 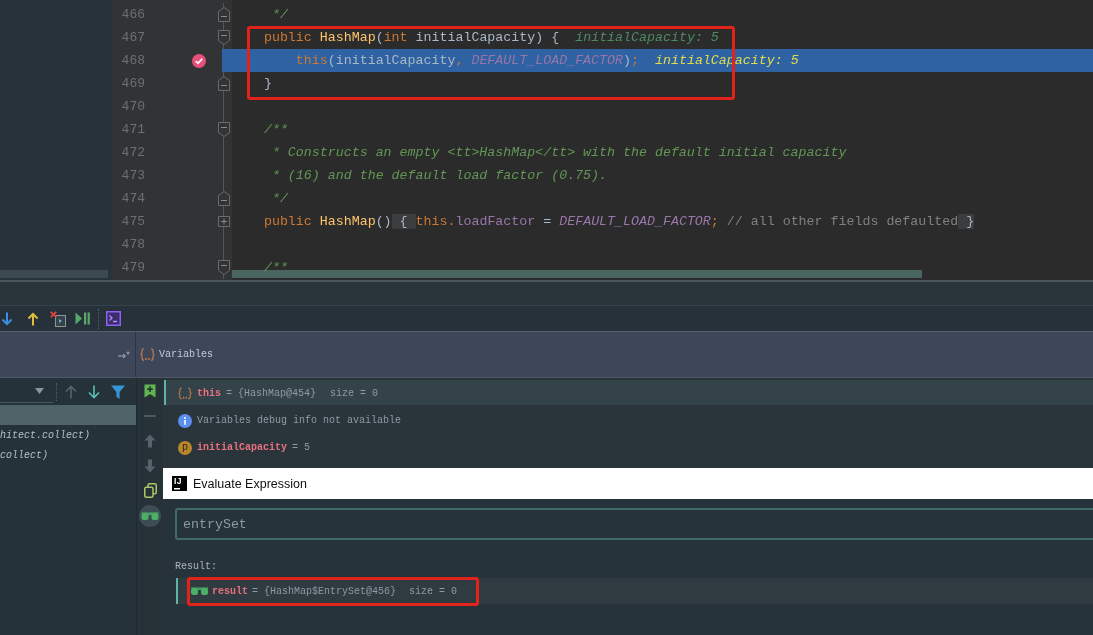 I want to click on result-label: Result:, so click(x=196, y=567).